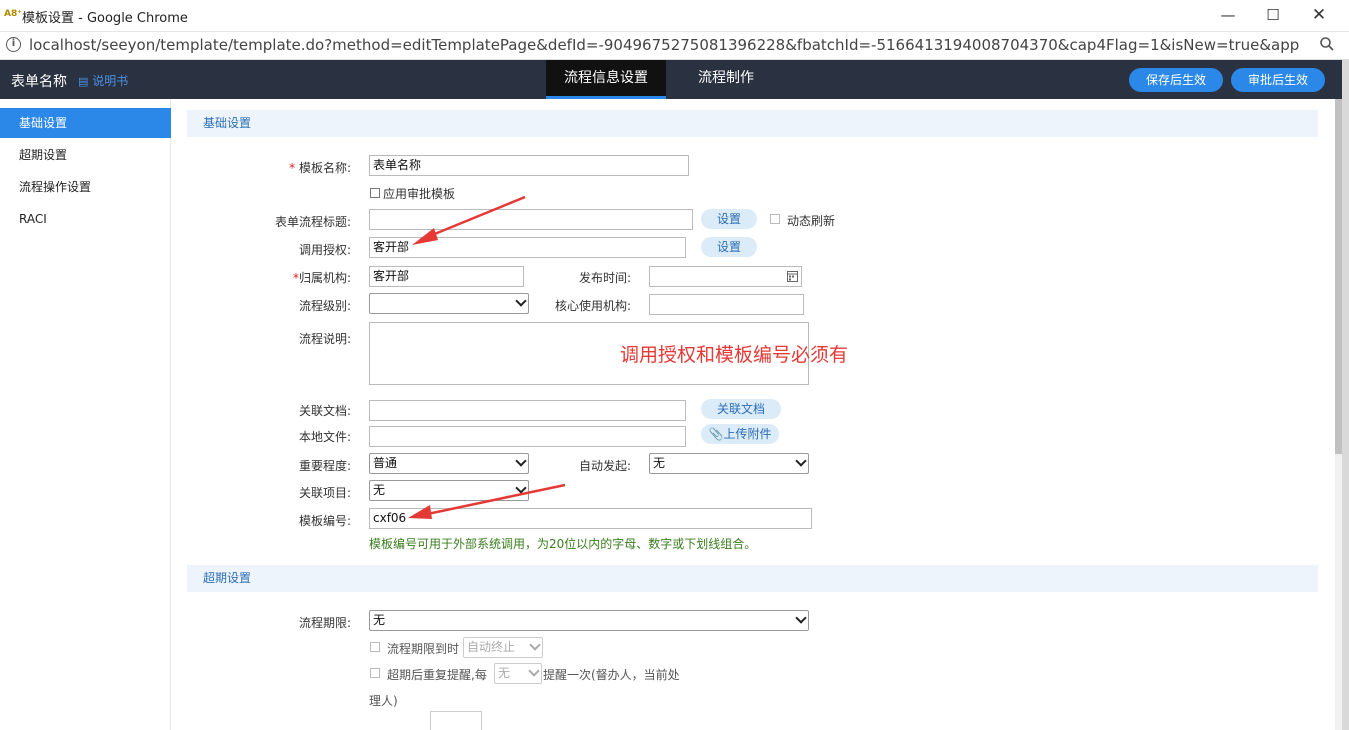 The image size is (1349, 730). Describe the element at coordinates (1338, 276) in the screenshot. I see `scrollbar-thumb` at that location.